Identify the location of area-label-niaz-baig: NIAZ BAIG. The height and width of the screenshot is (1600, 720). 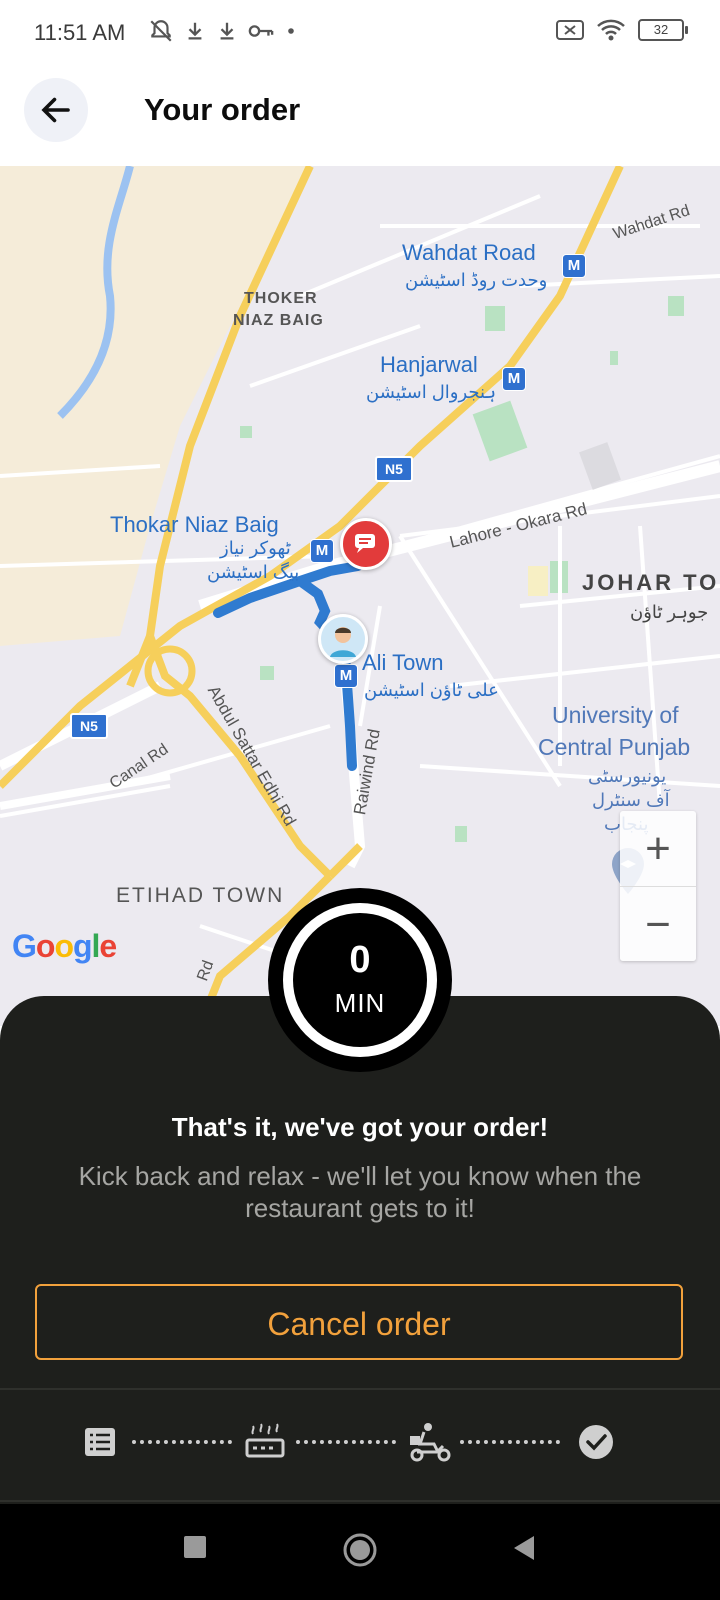
(278, 320).